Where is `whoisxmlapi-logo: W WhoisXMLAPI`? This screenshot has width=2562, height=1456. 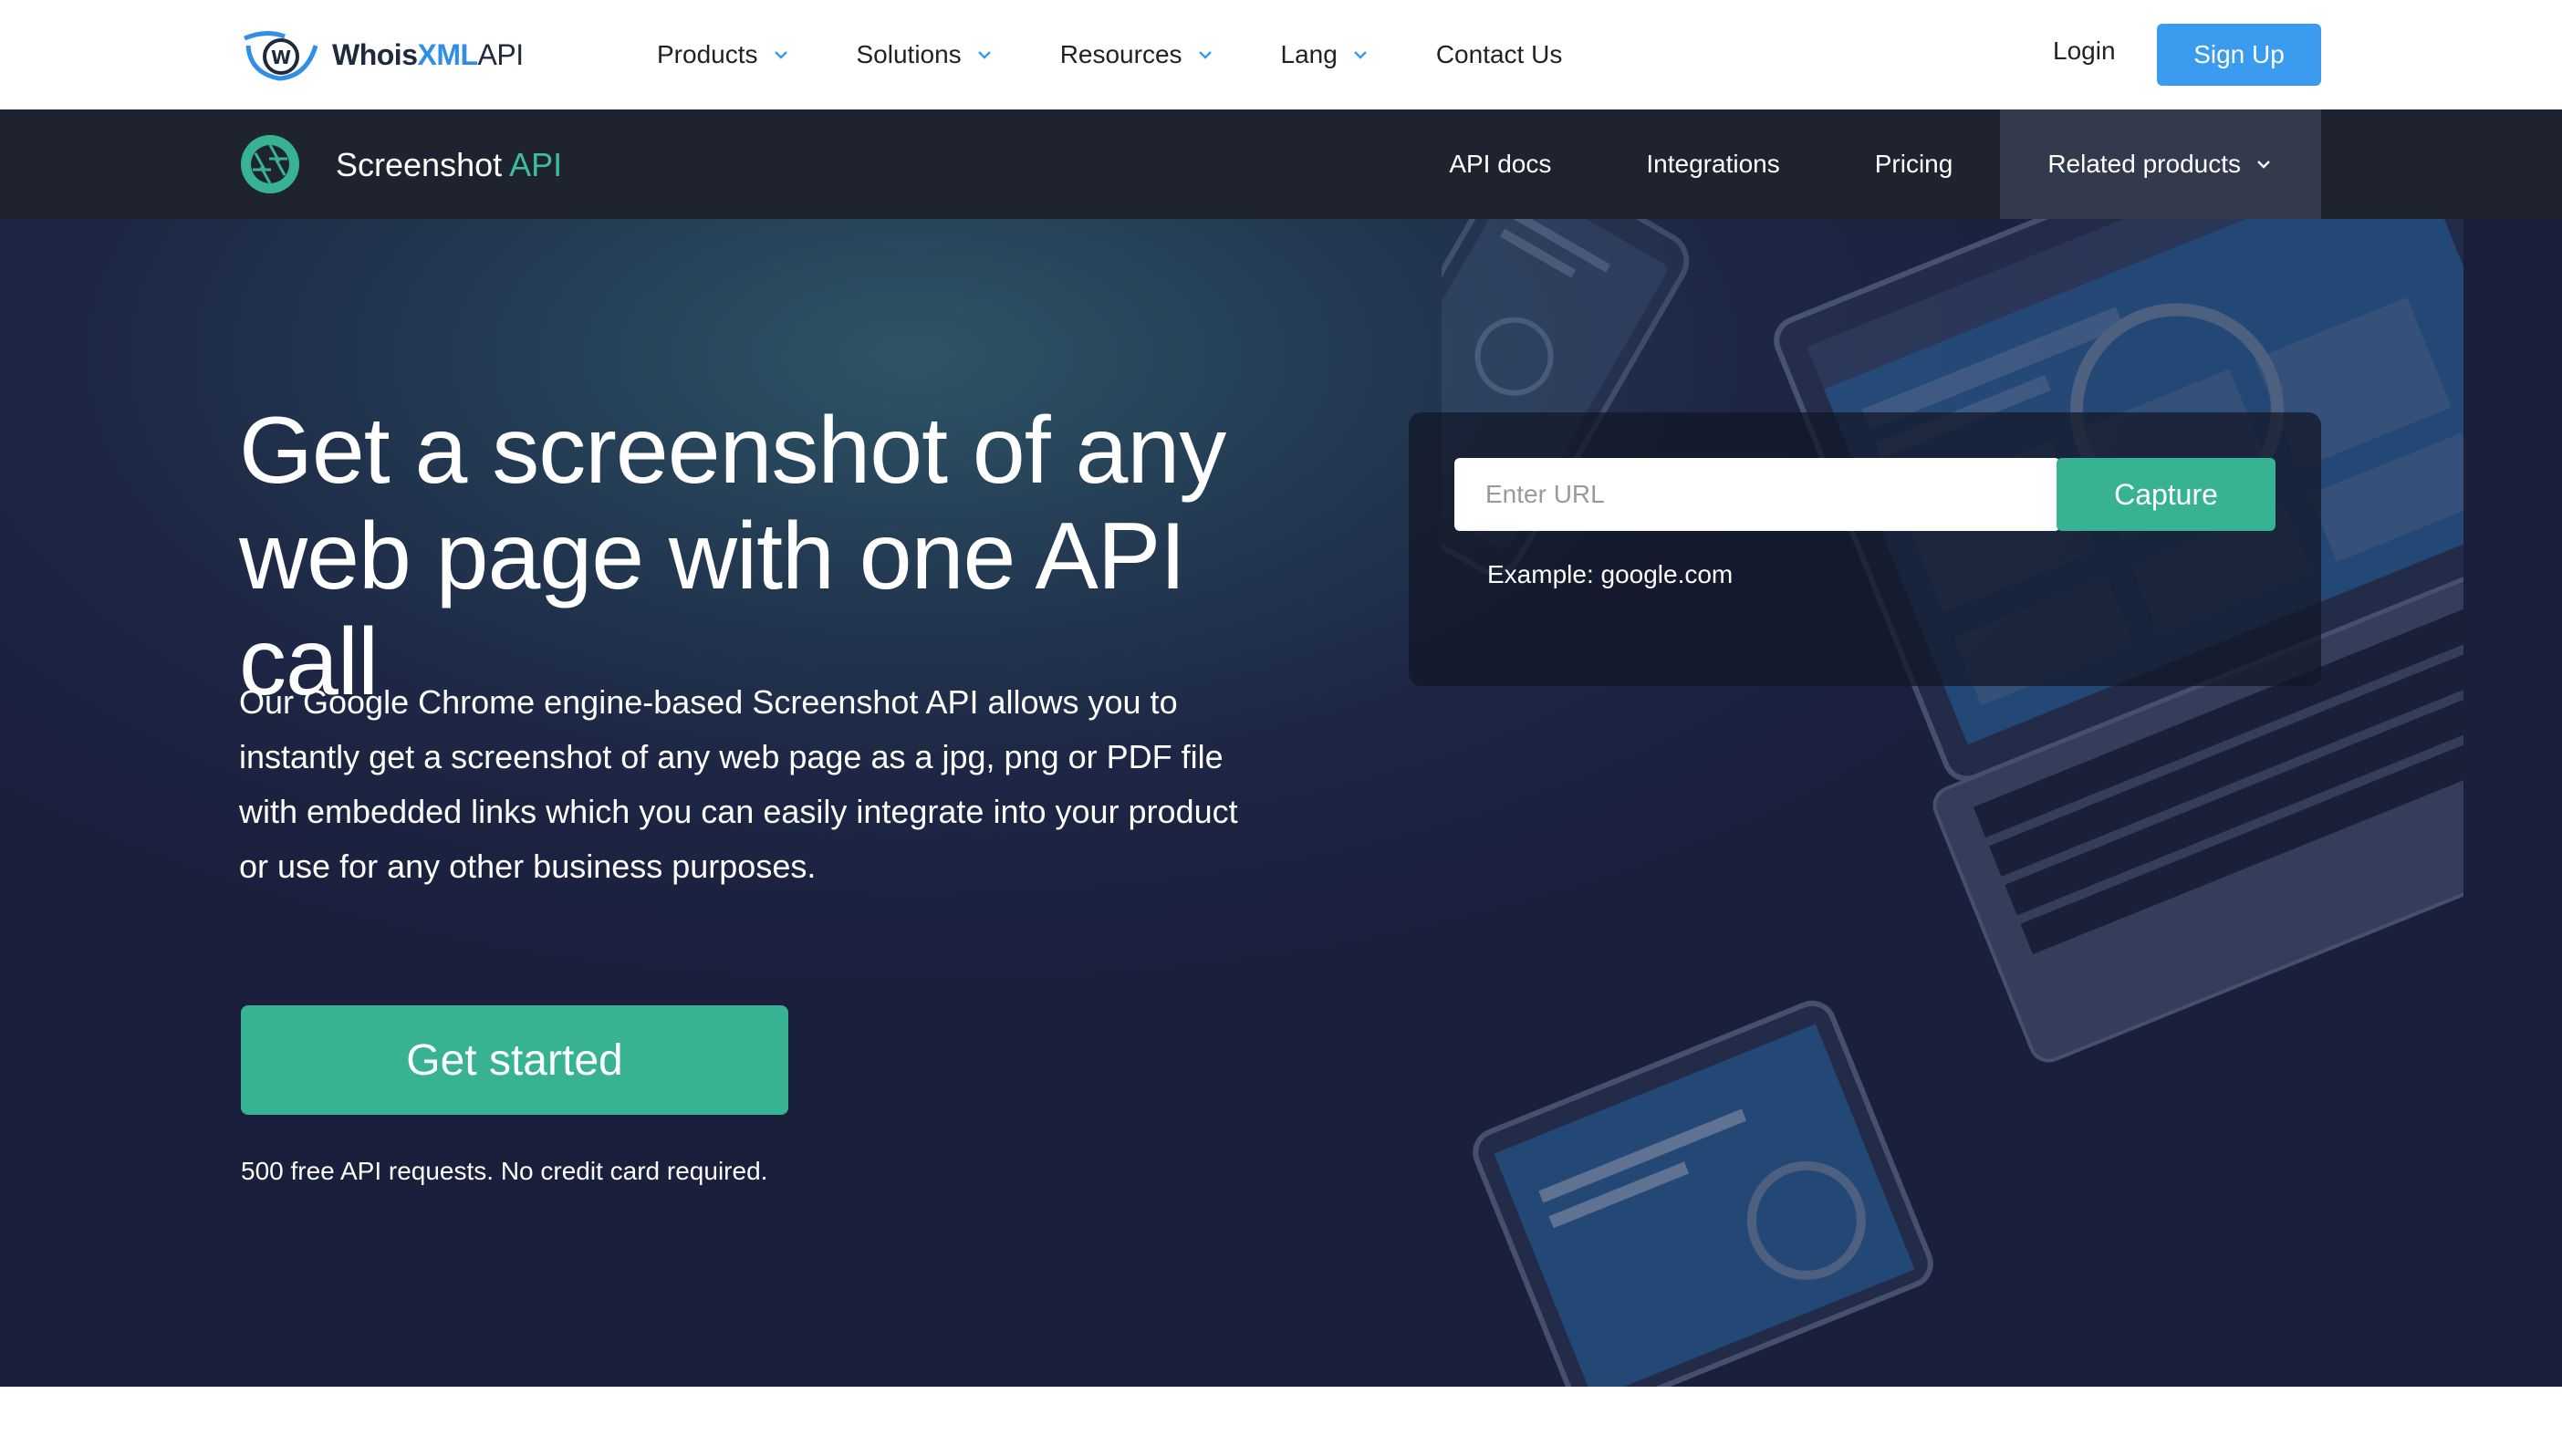
whoisxmlapi-logo: W WhoisXMLAPI is located at coordinates (381, 54).